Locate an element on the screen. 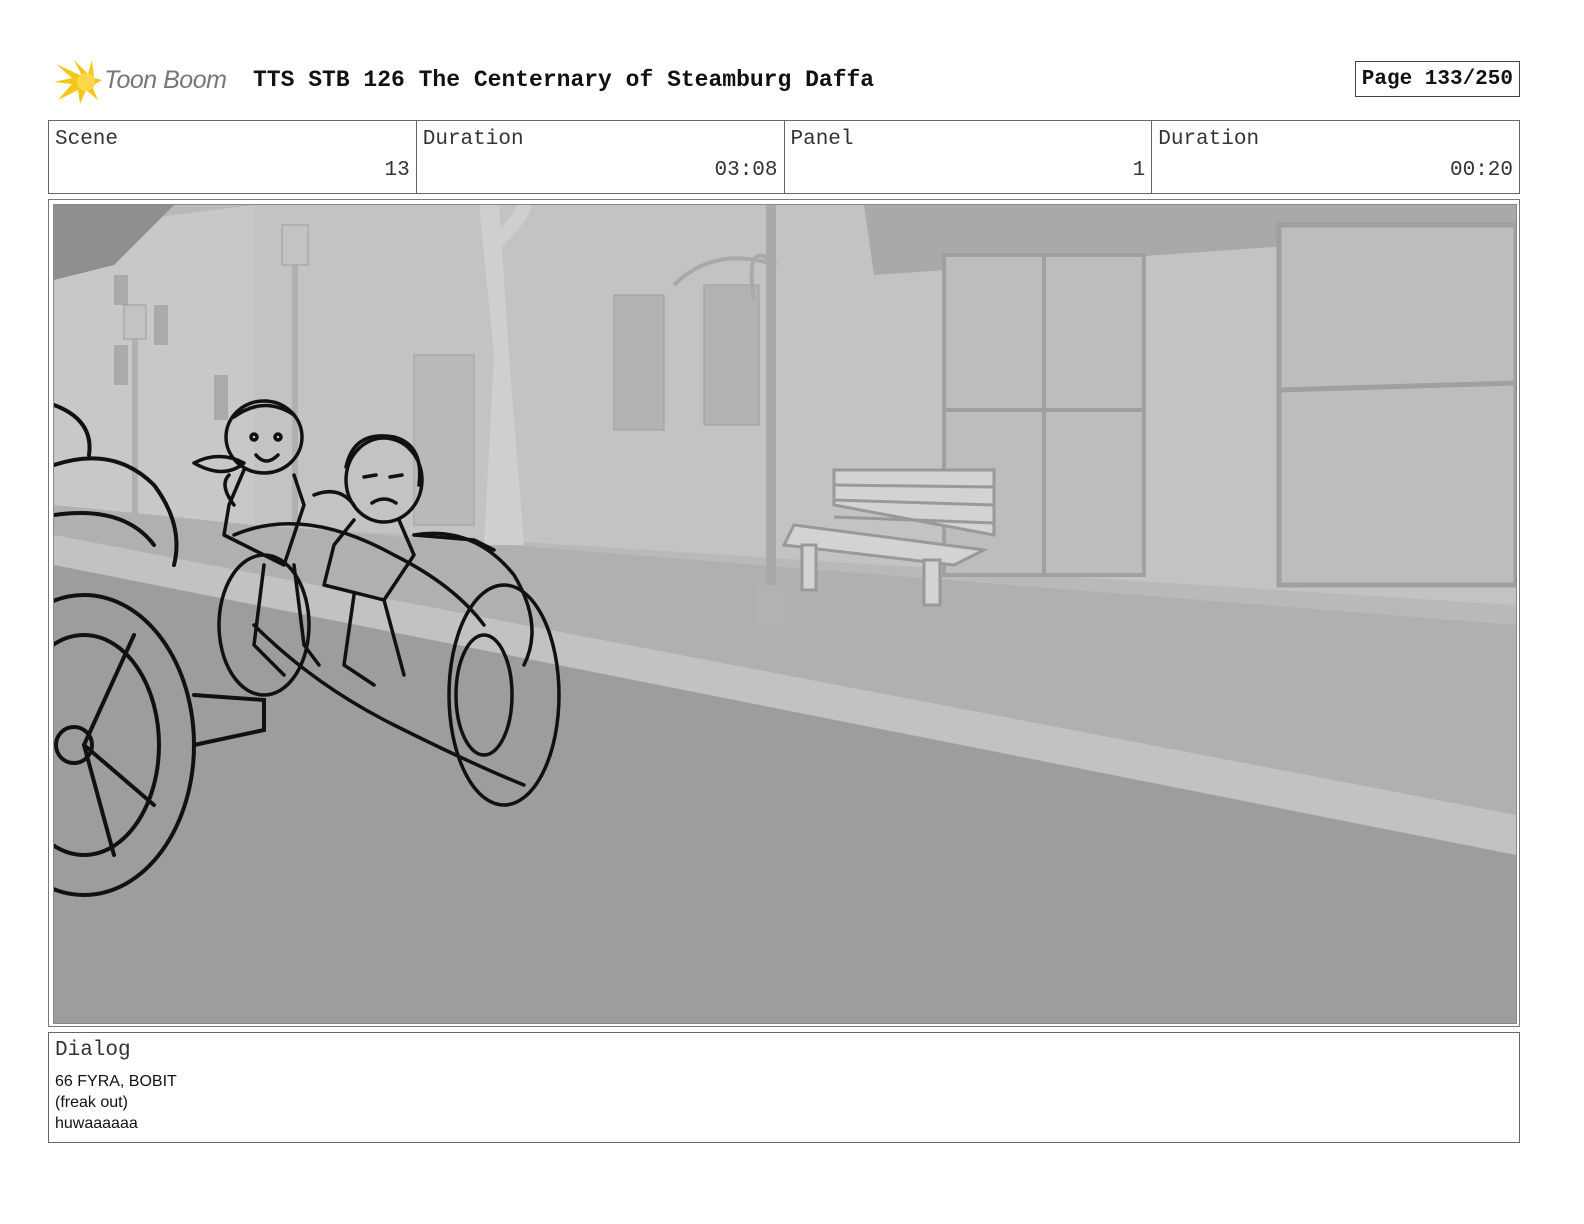 This screenshot has height=1224, width=1584. scene-value: 13 is located at coordinates (397, 170).